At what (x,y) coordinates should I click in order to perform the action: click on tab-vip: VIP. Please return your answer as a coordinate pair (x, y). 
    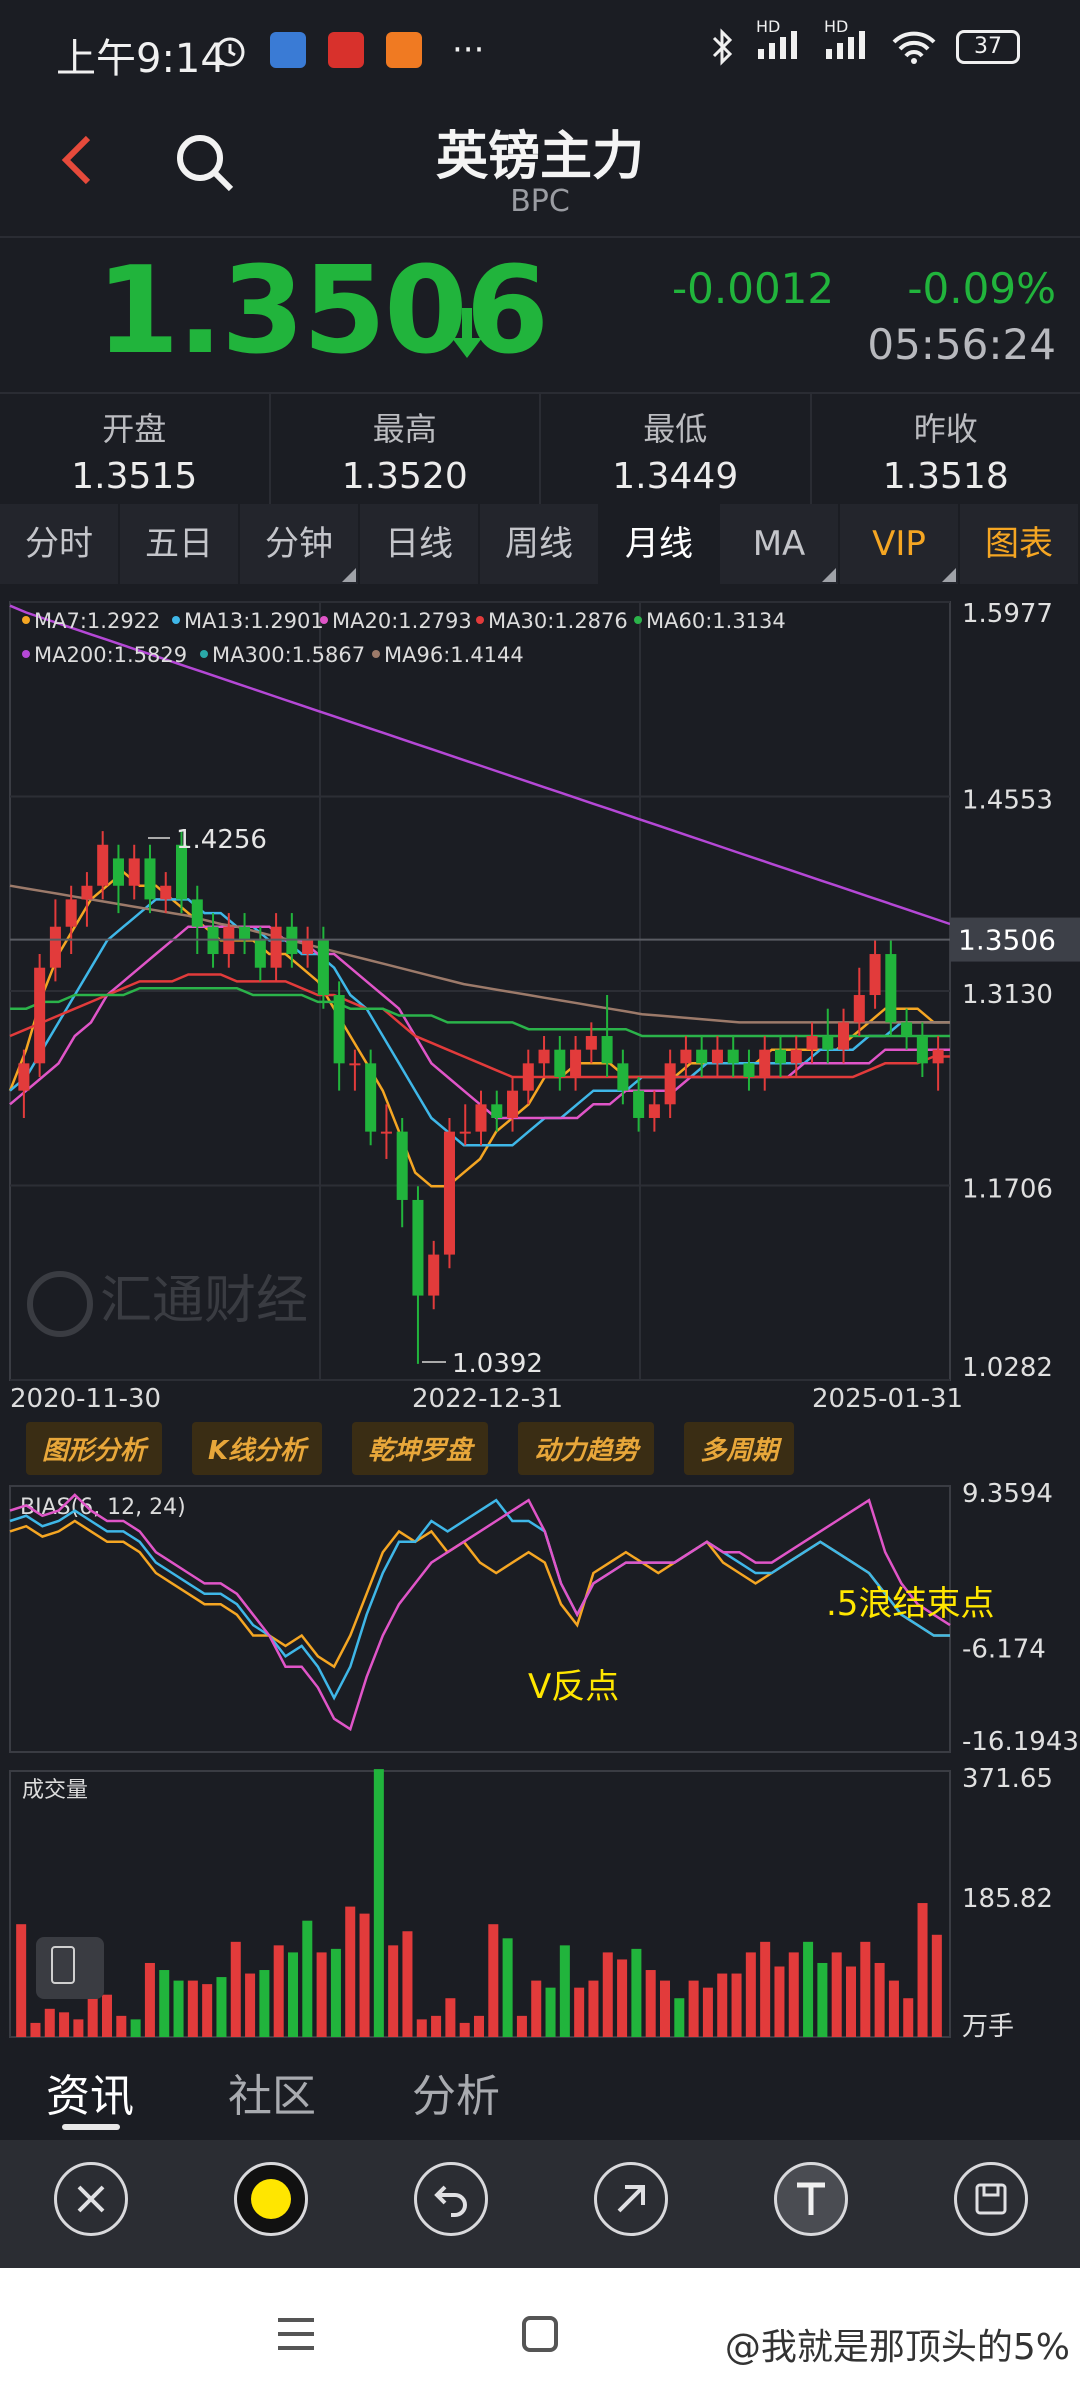
    Looking at the image, I should click on (900, 544).